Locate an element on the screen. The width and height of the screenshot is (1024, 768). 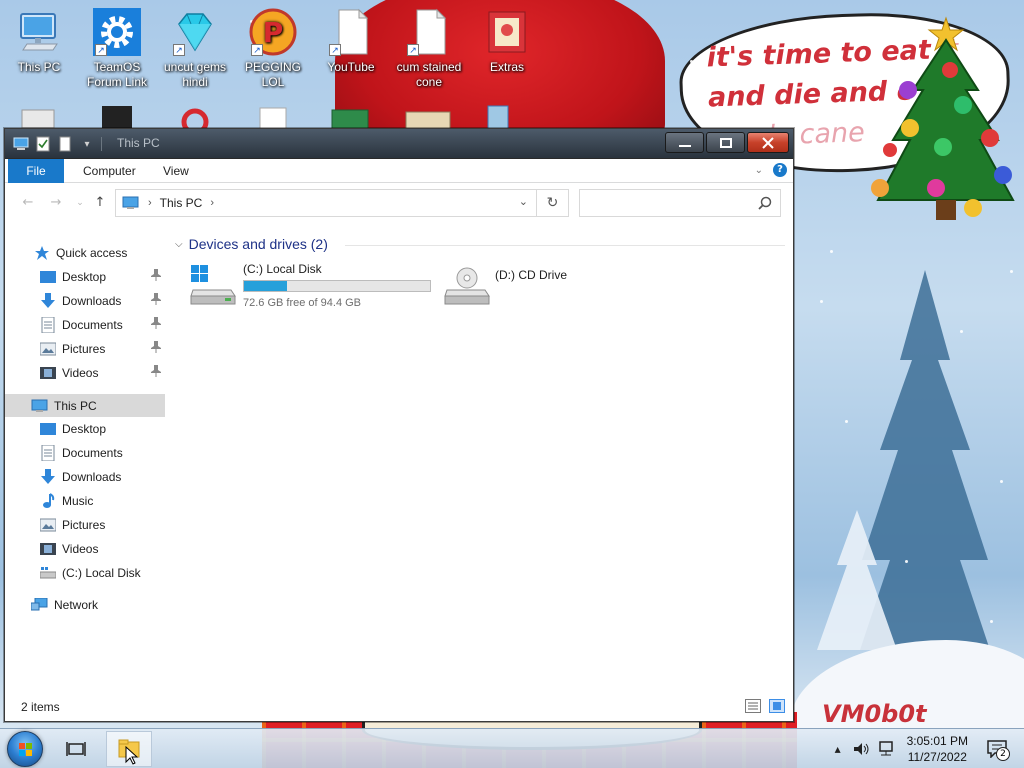
group-divider is located at coordinates (565, 245).